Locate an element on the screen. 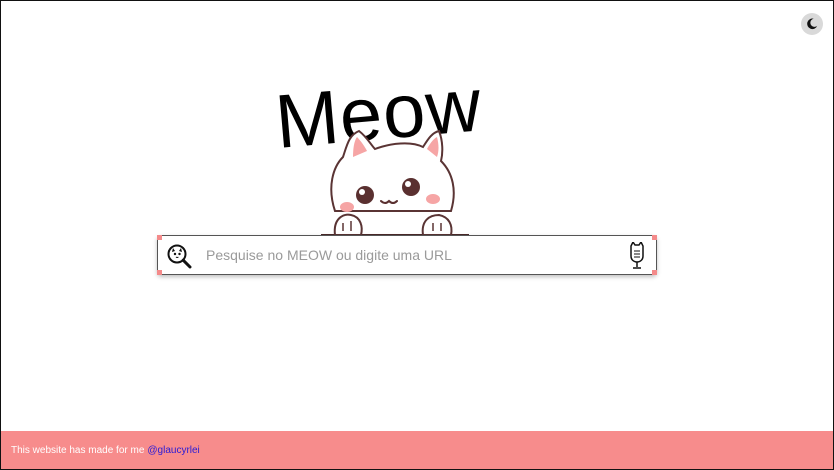  search-bar is located at coordinates (407, 255).